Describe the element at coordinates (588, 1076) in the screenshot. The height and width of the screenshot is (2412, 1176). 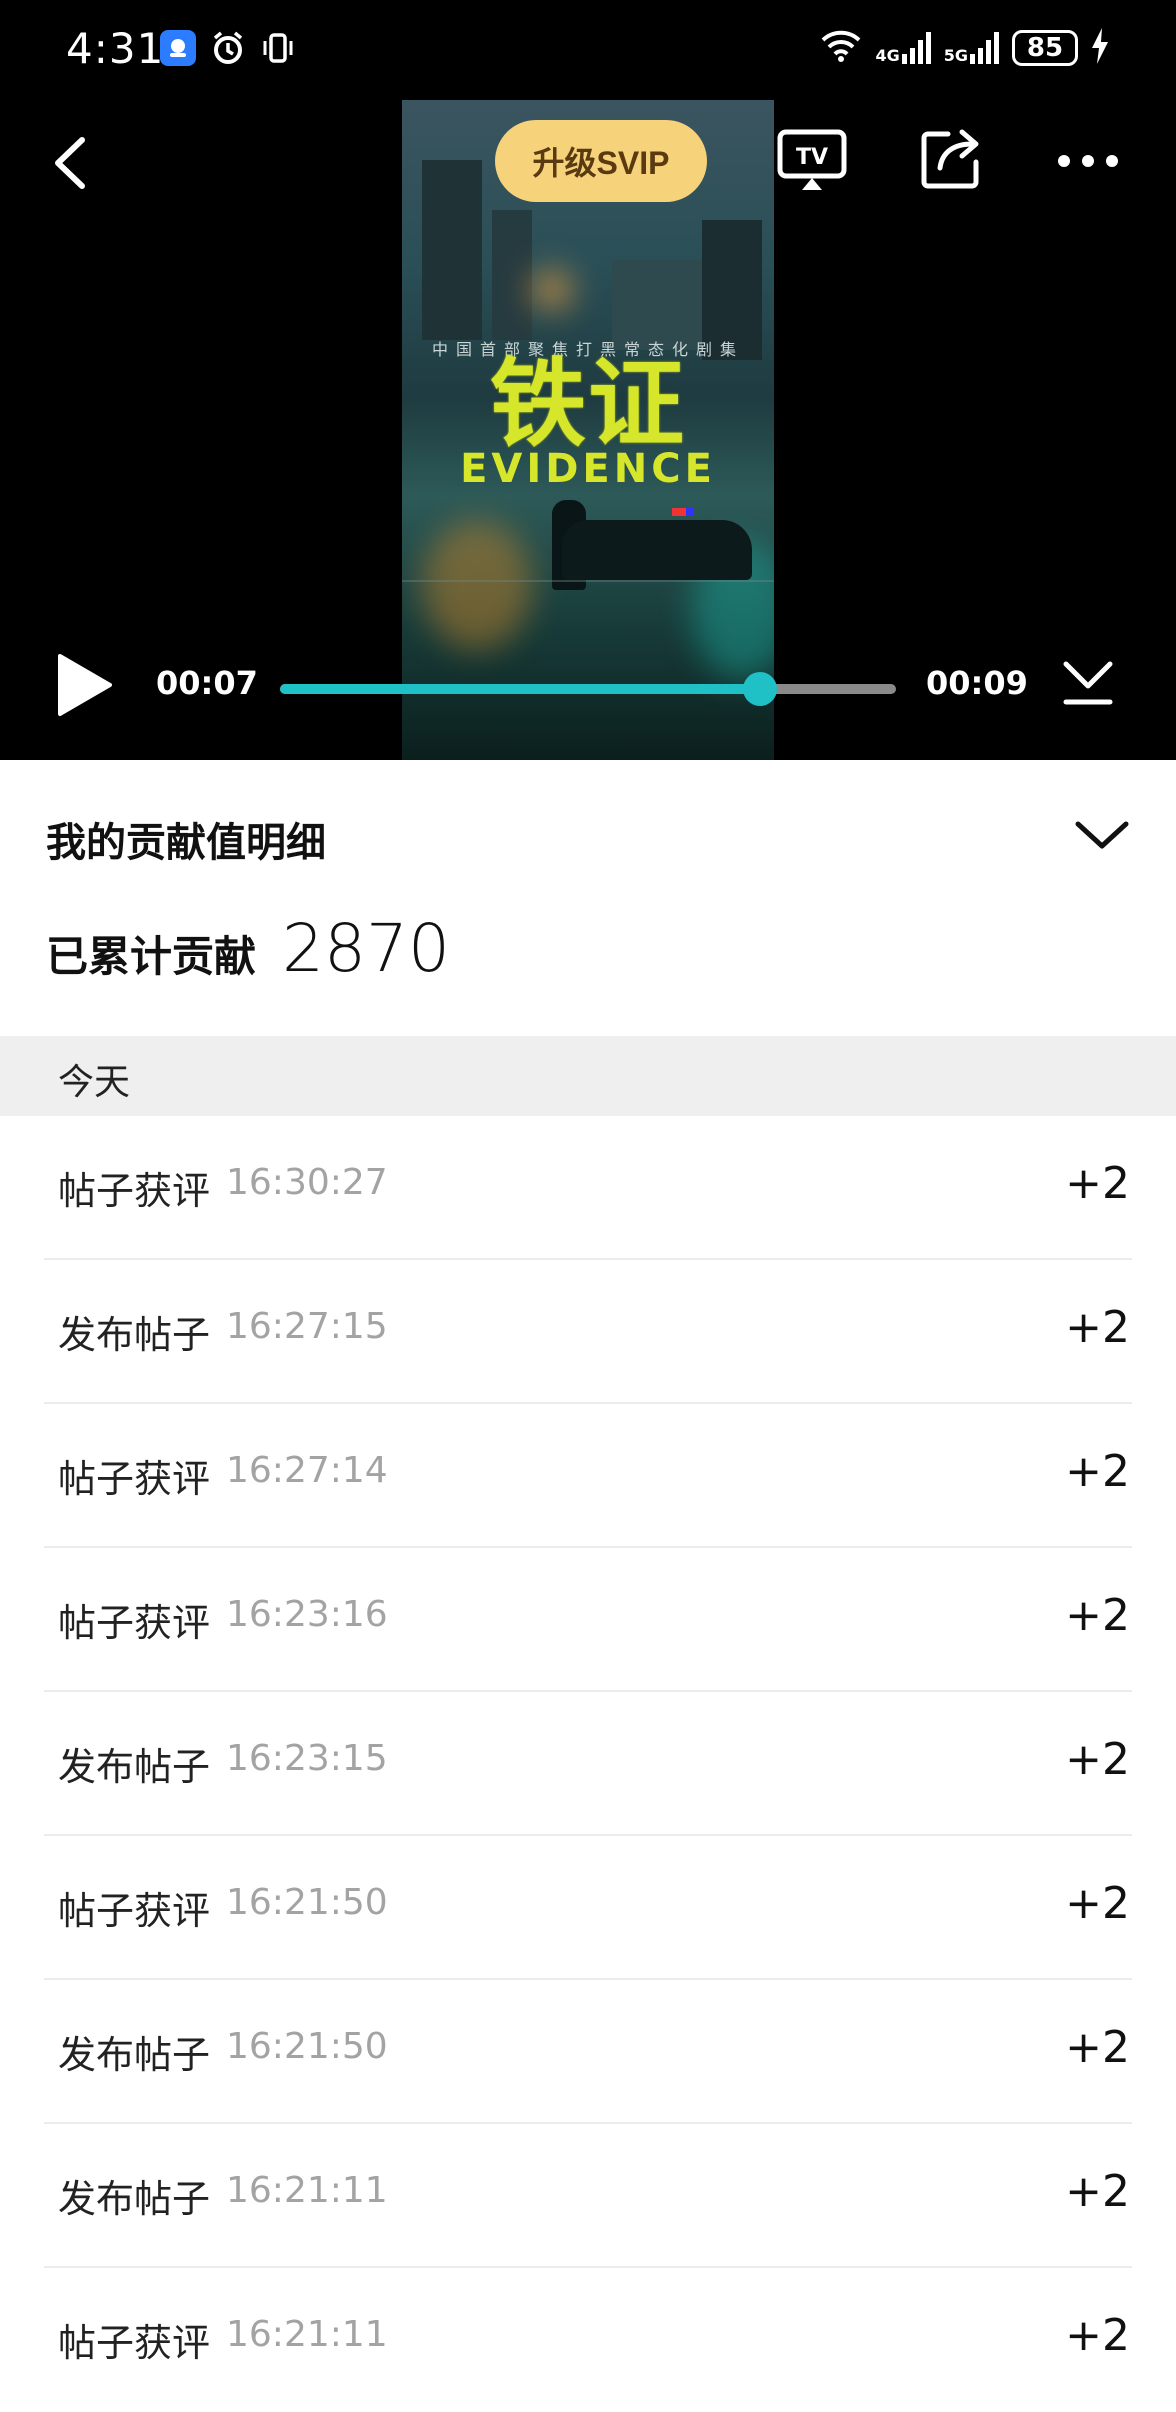
I see `section-header-today: 今天` at that location.